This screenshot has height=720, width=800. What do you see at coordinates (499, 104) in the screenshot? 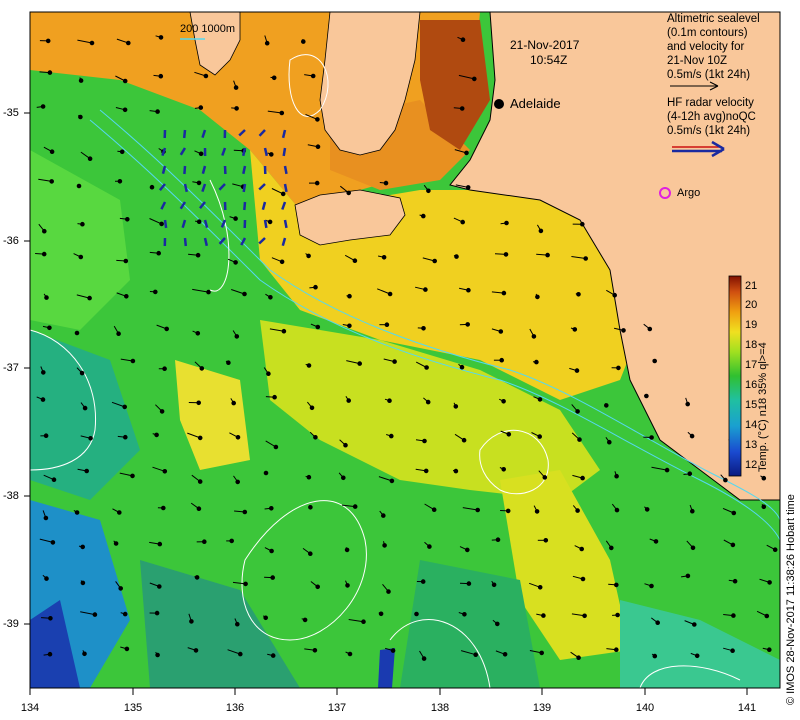
I see `adelaide-marker` at bounding box center [499, 104].